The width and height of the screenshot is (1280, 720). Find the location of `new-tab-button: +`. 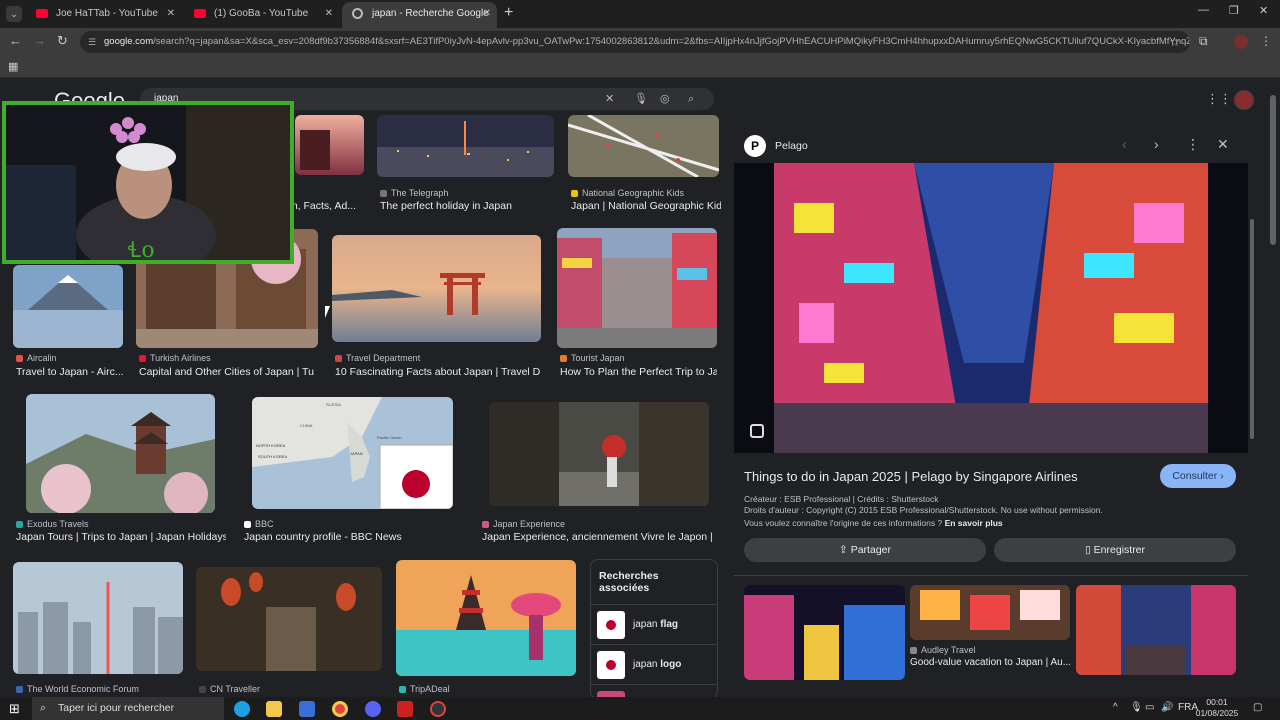

new-tab-button: + is located at coordinates (508, 13).